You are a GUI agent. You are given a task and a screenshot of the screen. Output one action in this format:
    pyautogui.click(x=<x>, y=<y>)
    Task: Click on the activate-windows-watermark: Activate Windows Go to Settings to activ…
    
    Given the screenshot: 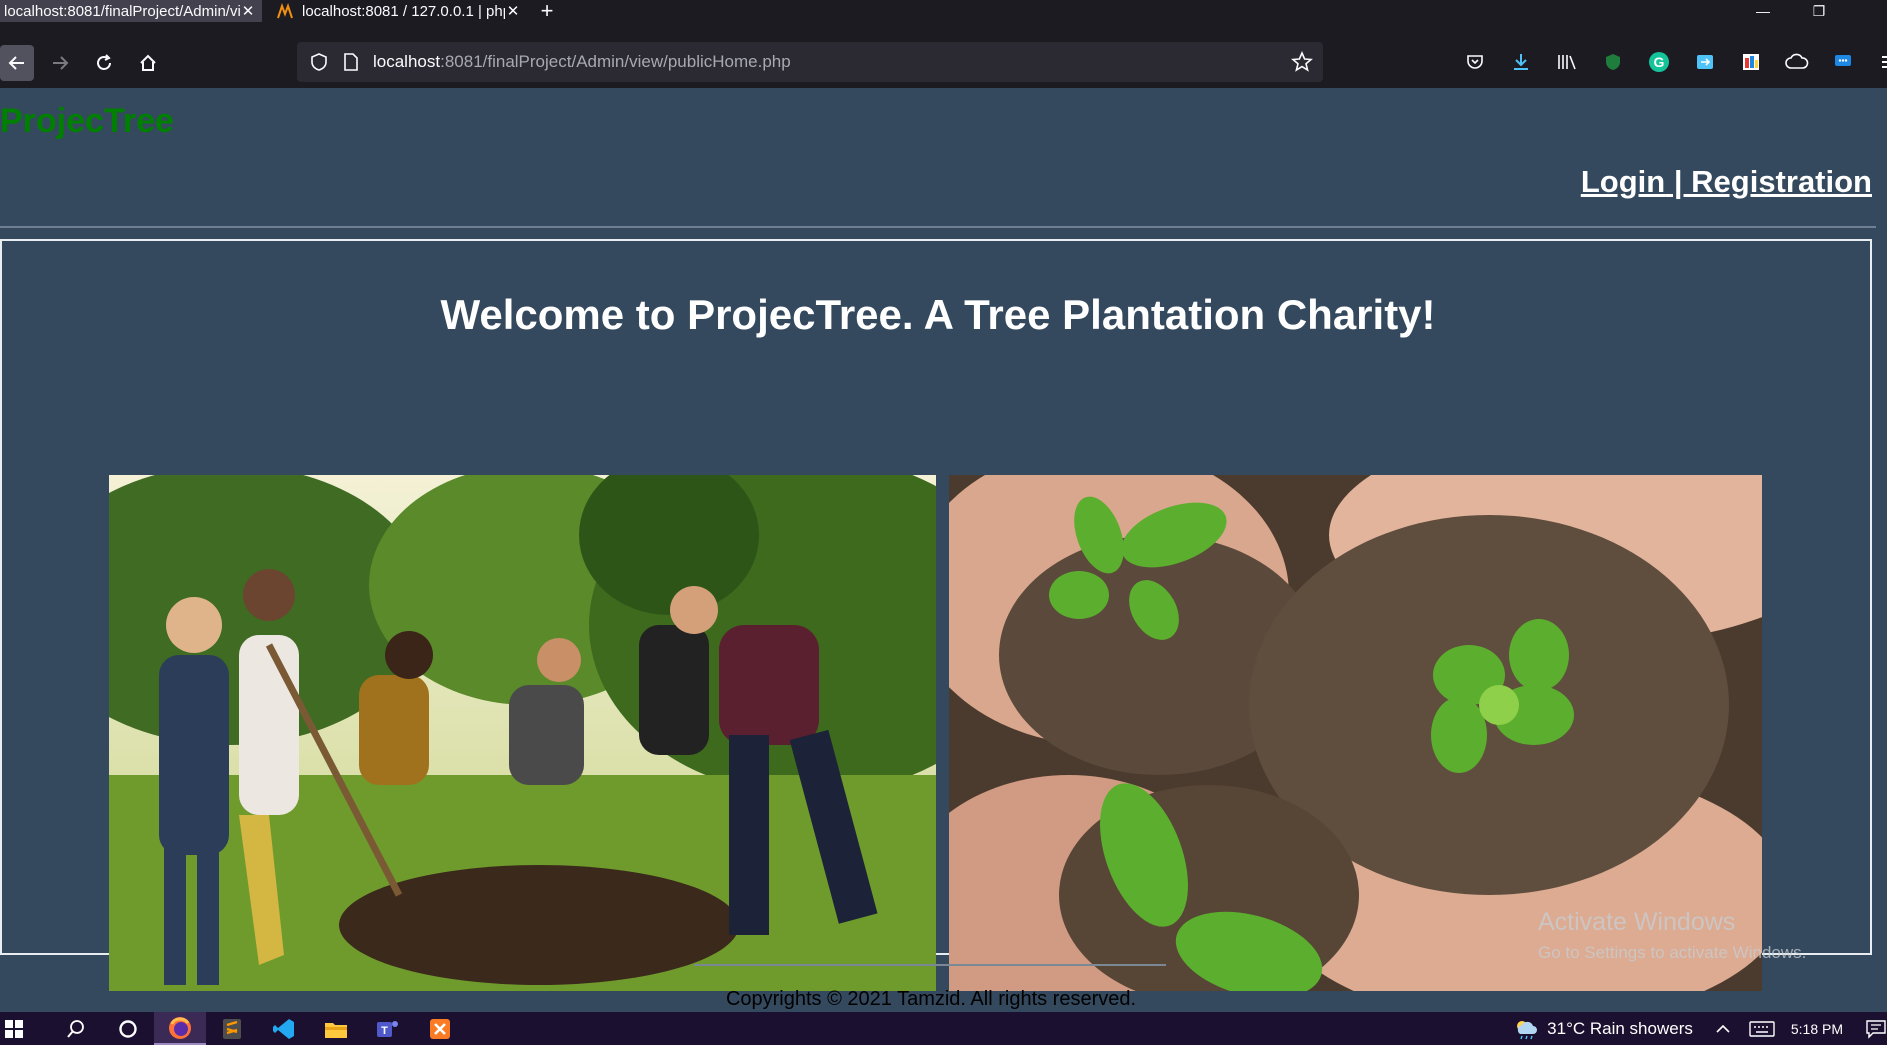 What is the action you would take?
    pyautogui.click(x=1672, y=935)
    